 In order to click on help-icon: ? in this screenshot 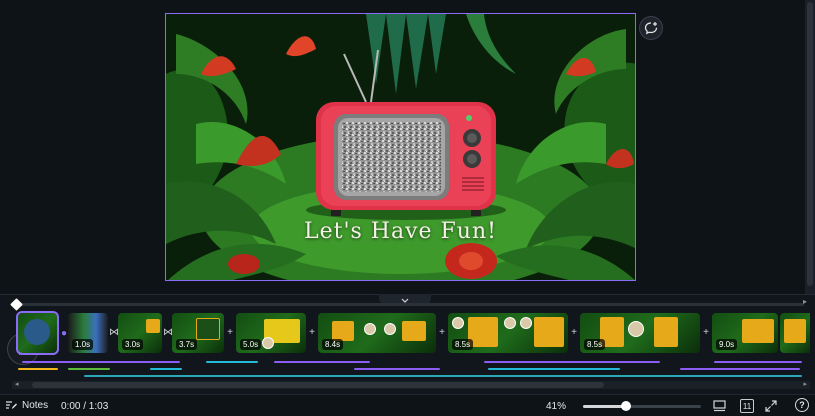, I will do `click(802, 405)`.